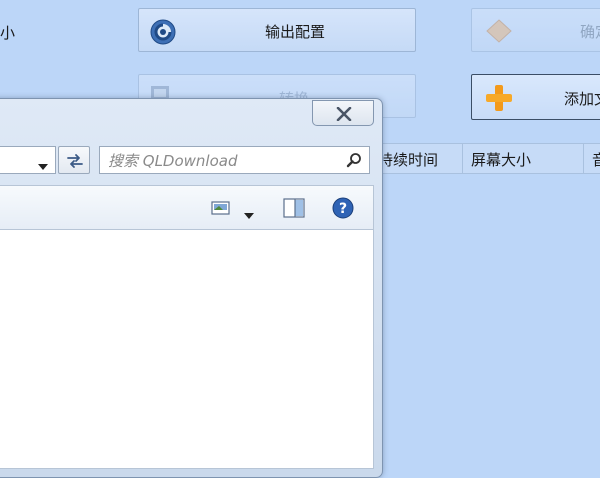  Describe the element at coordinates (535, 97) in the screenshot. I see `add-file-button: 添加文` at that location.